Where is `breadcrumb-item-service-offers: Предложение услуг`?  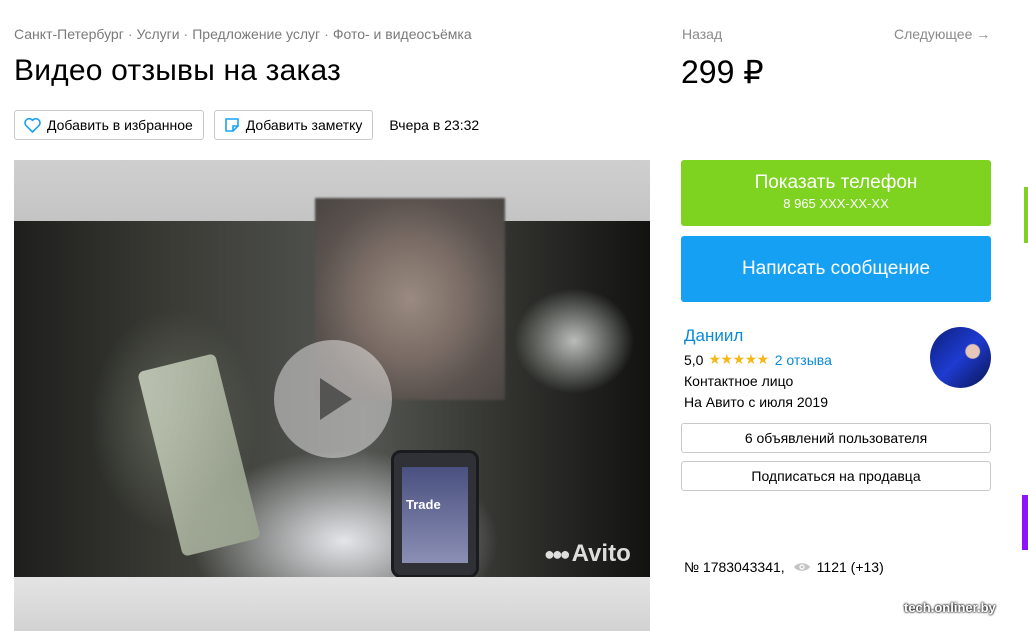
breadcrumb-item-service-offers: Предложение услуг is located at coordinates (256, 34).